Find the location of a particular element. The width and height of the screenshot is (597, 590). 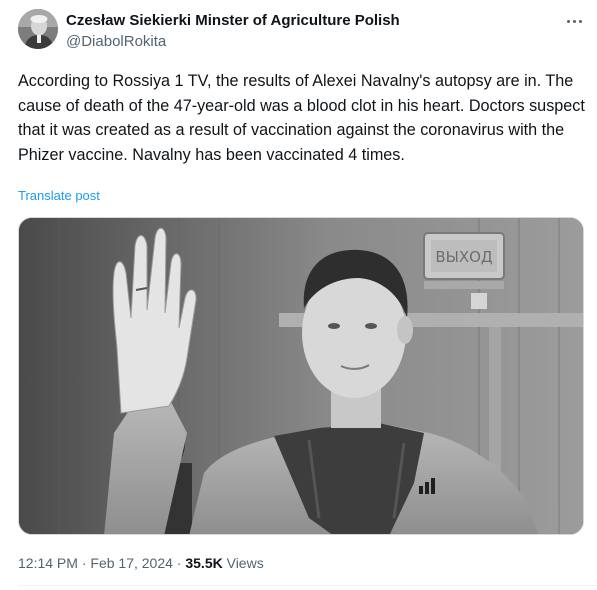

post-time: 12:14 PM is located at coordinates (48, 563).